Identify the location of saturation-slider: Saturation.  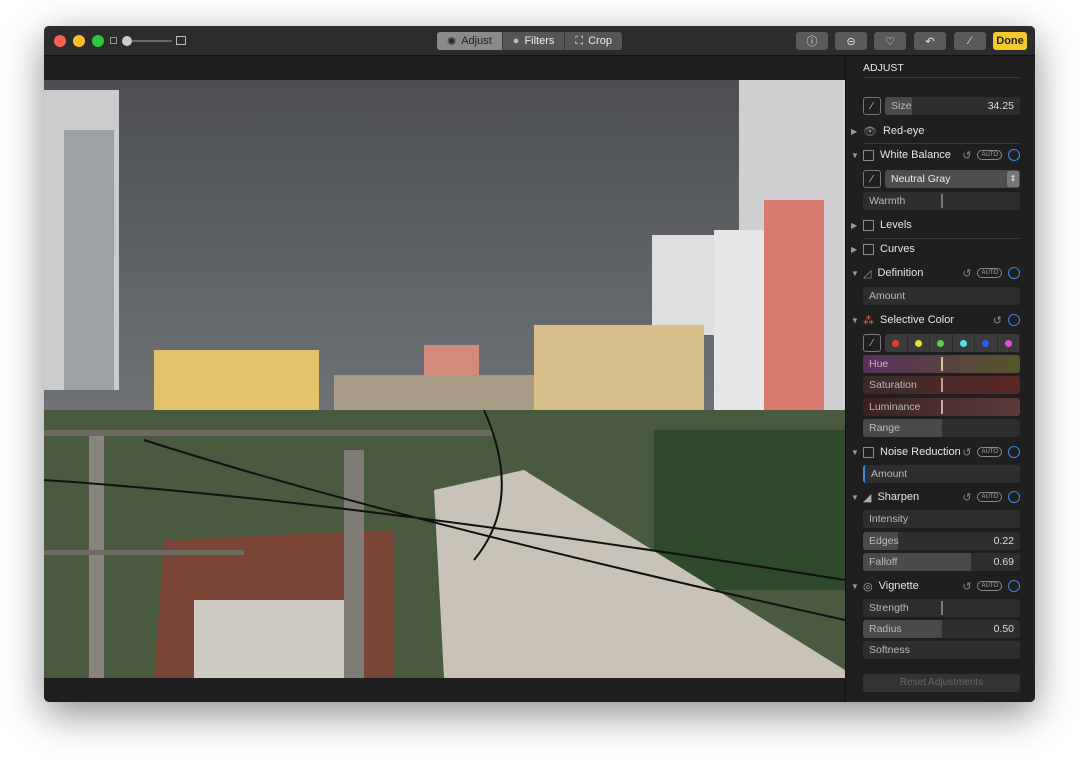
(941, 385).